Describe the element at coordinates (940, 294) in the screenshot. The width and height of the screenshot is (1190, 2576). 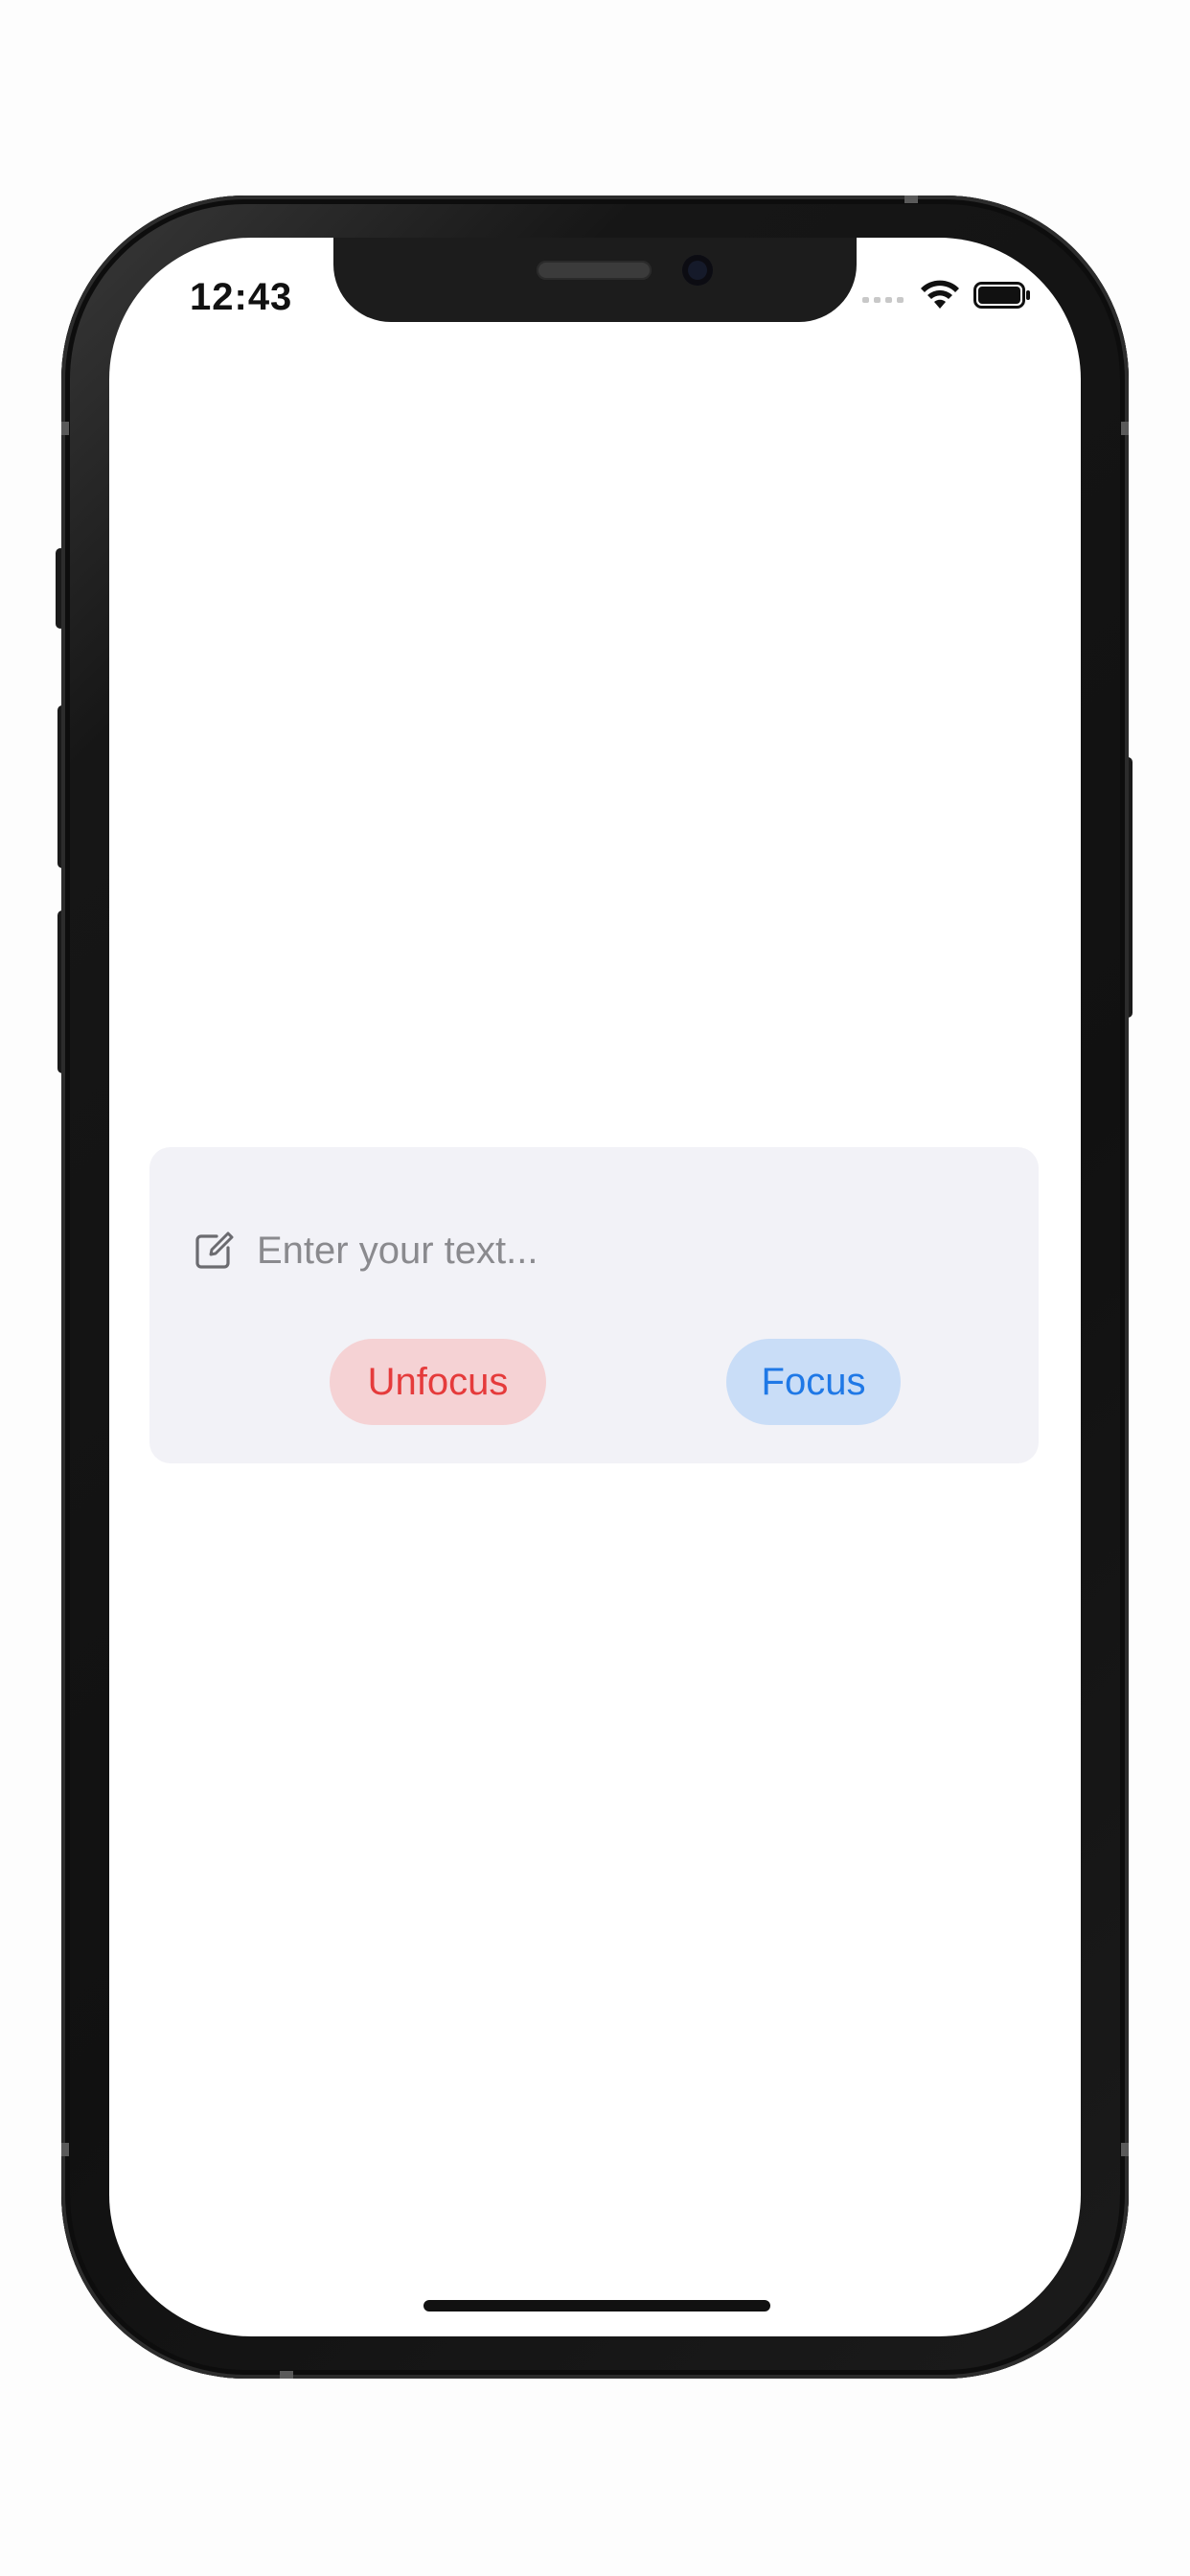
I see `wifi-icon` at that location.